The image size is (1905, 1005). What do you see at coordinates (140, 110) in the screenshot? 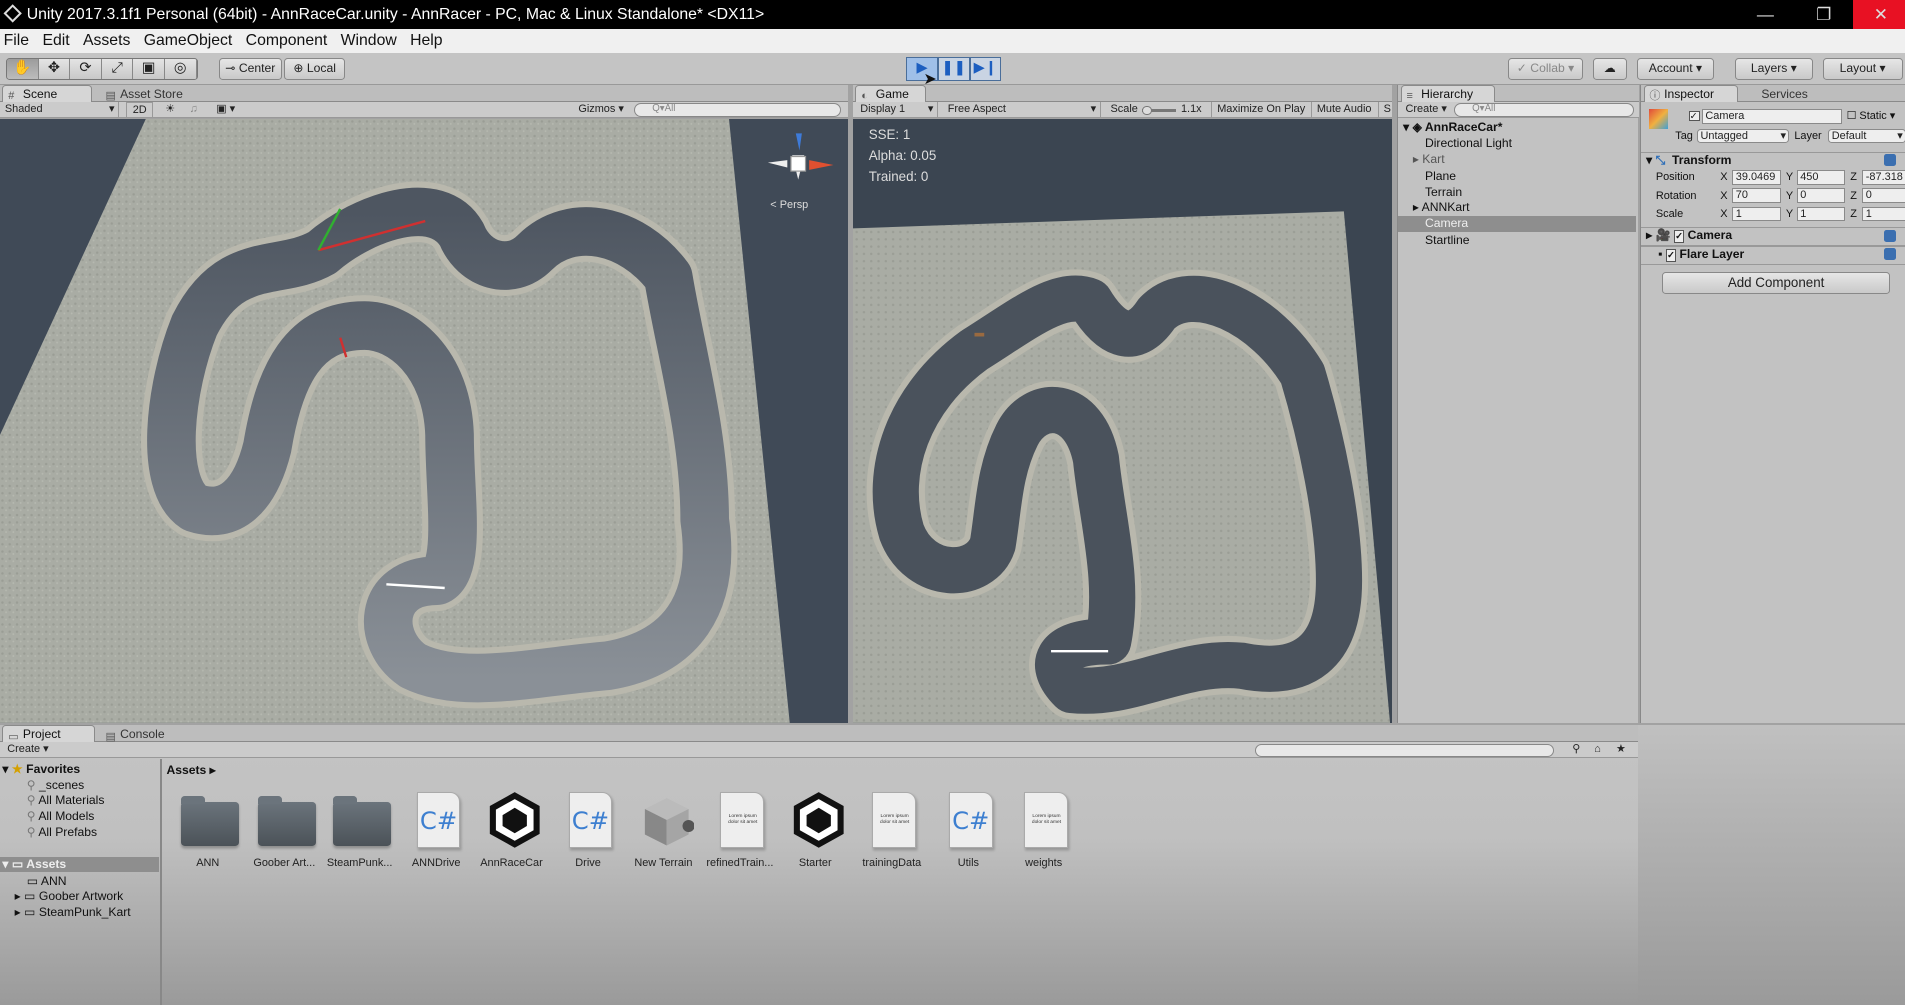
I see `2d-toggle: 2D` at bounding box center [140, 110].